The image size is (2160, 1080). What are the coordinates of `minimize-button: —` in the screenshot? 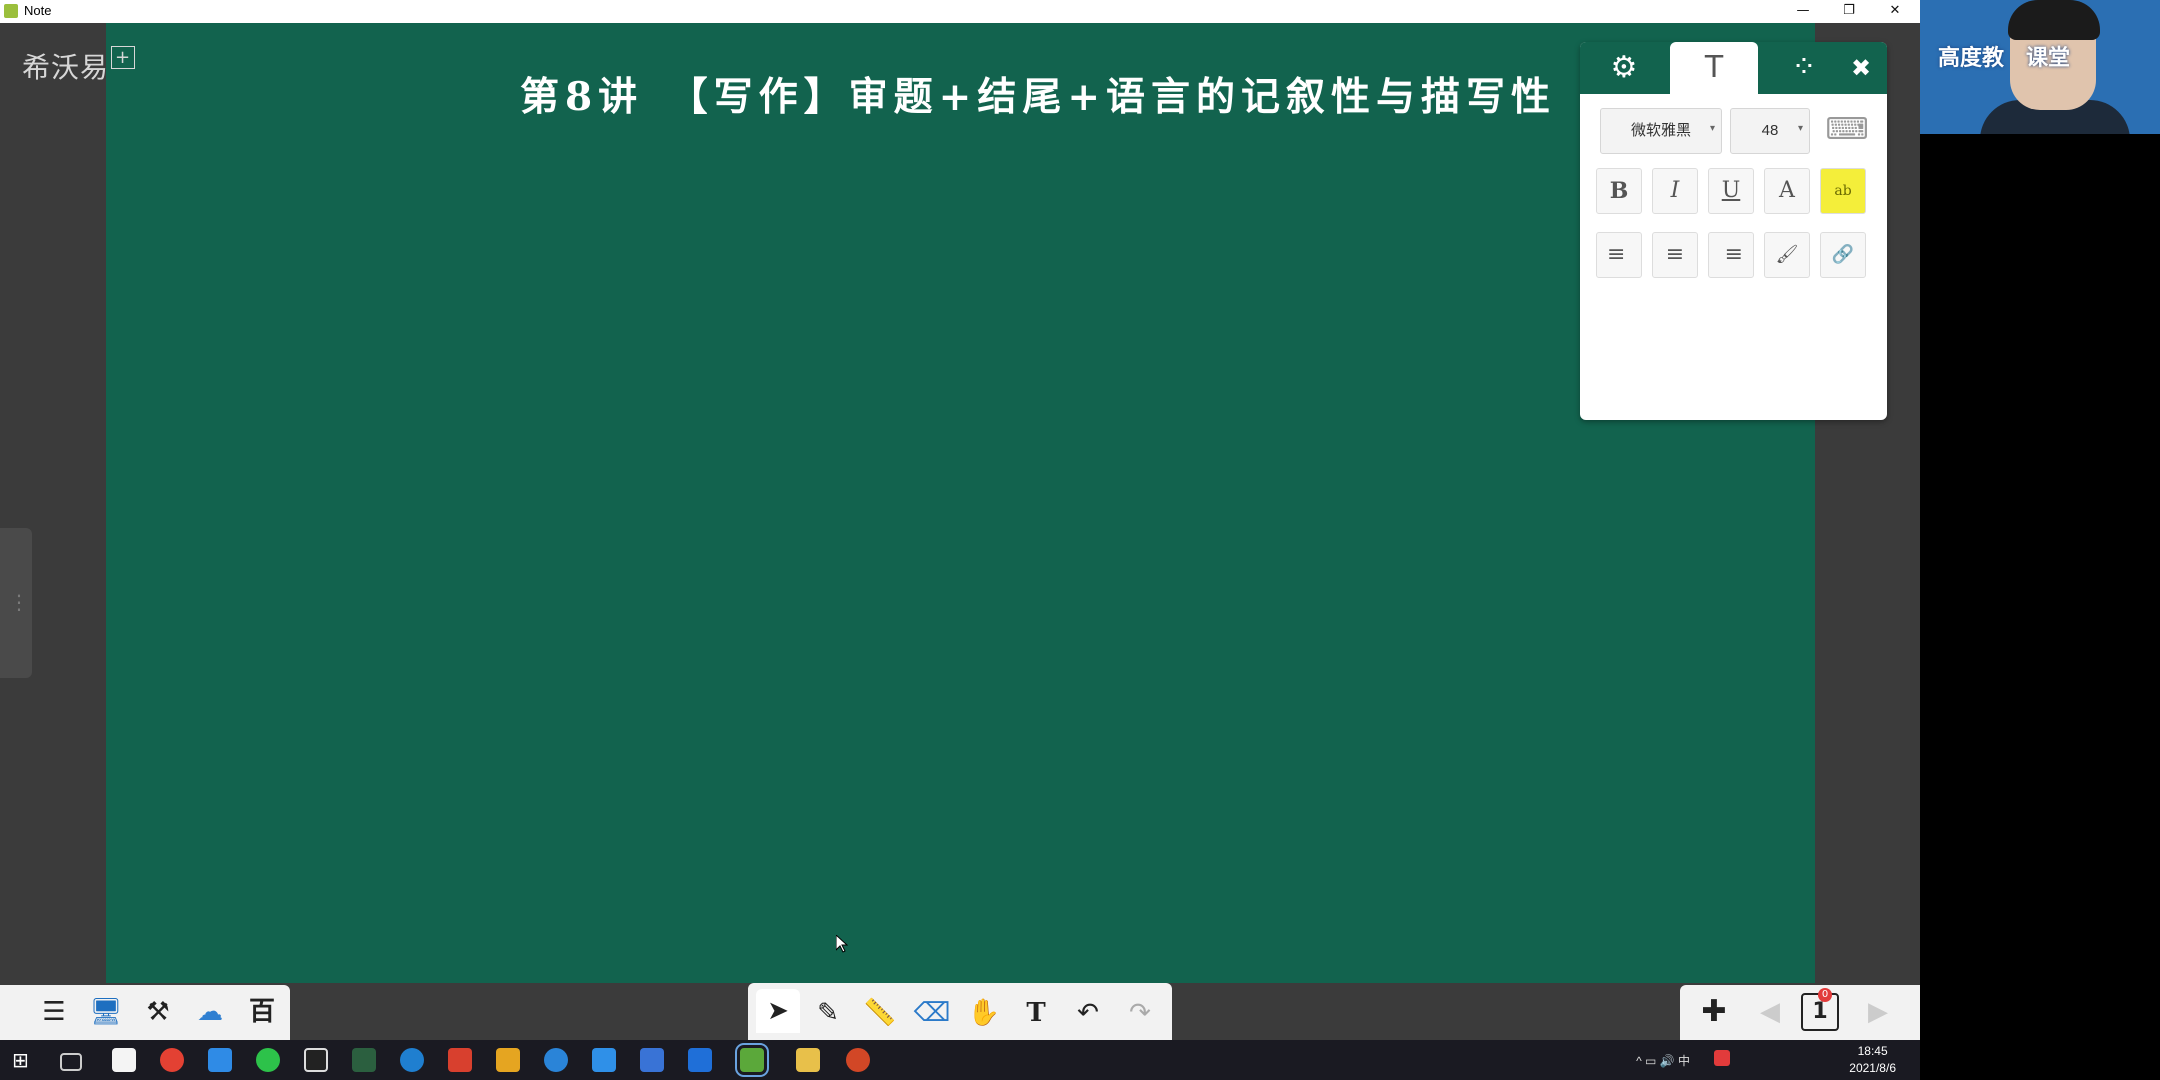 It's located at (1803, 11).